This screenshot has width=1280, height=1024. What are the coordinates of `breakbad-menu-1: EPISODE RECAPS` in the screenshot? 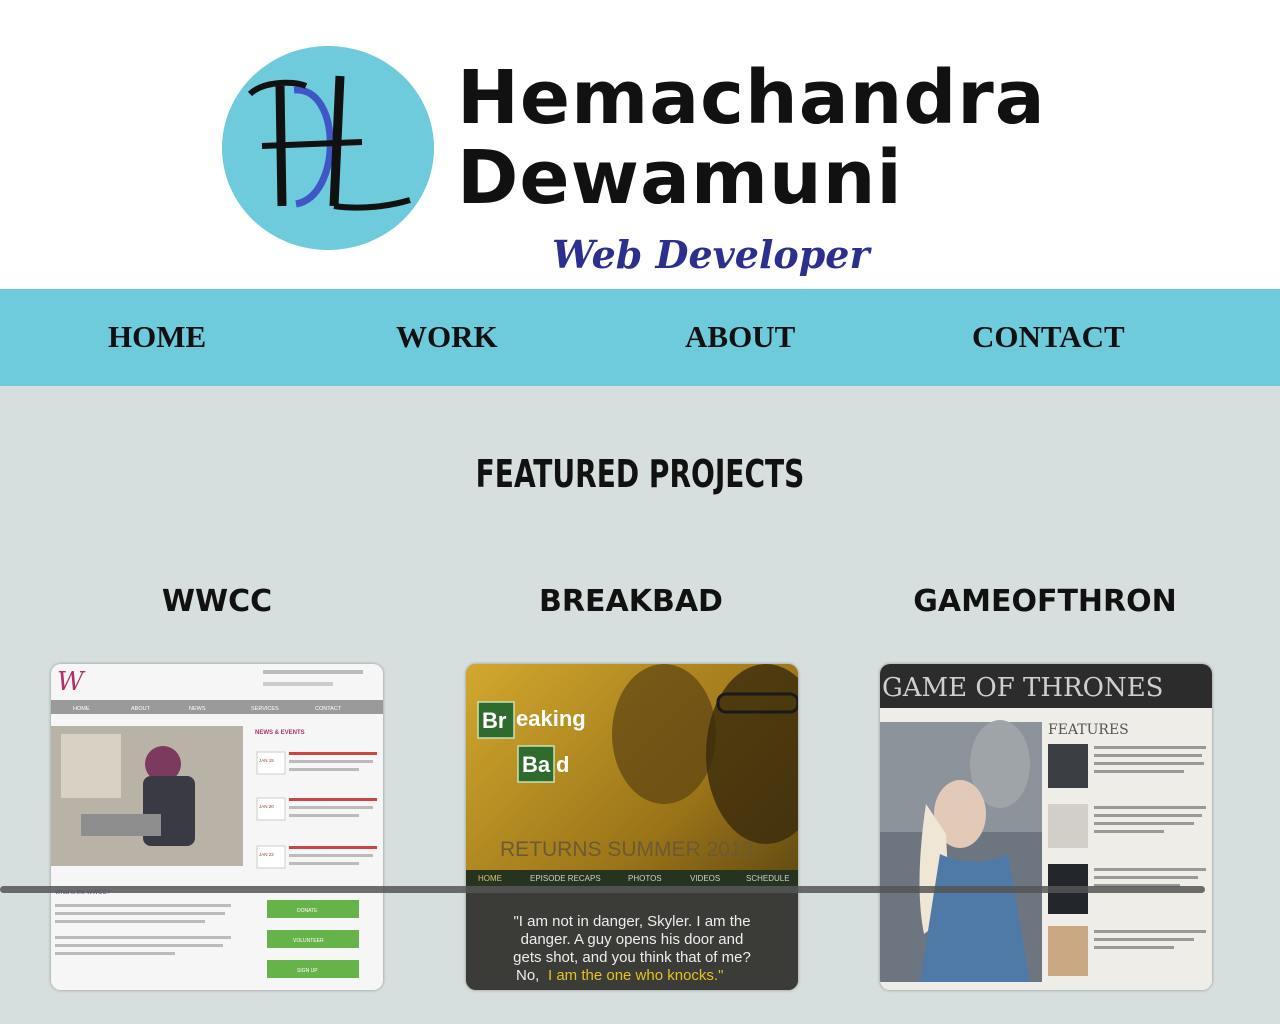 It's located at (565, 878).